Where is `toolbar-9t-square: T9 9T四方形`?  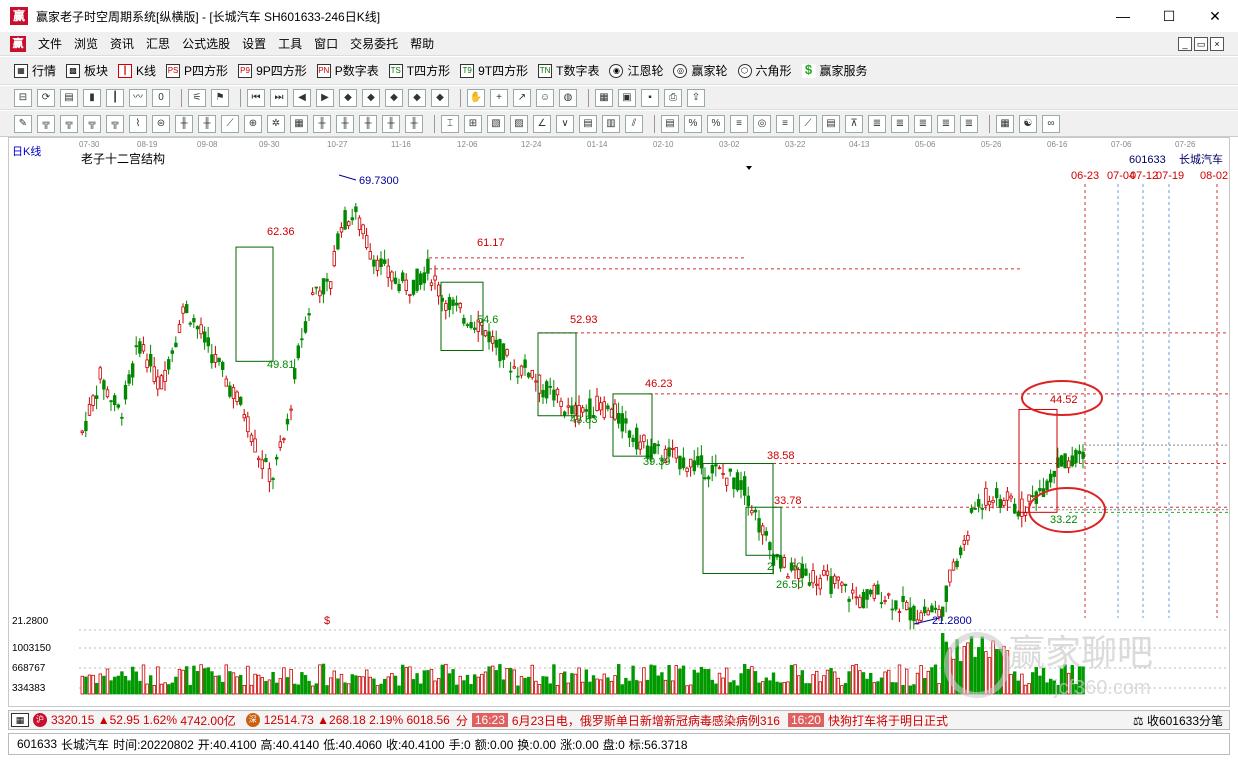
toolbar-9t-square: T9 9T四方形 is located at coordinates (494, 70).